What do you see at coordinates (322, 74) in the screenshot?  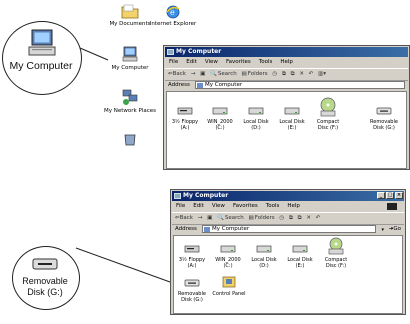 I see `views-icon: ▥▾` at bounding box center [322, 74].